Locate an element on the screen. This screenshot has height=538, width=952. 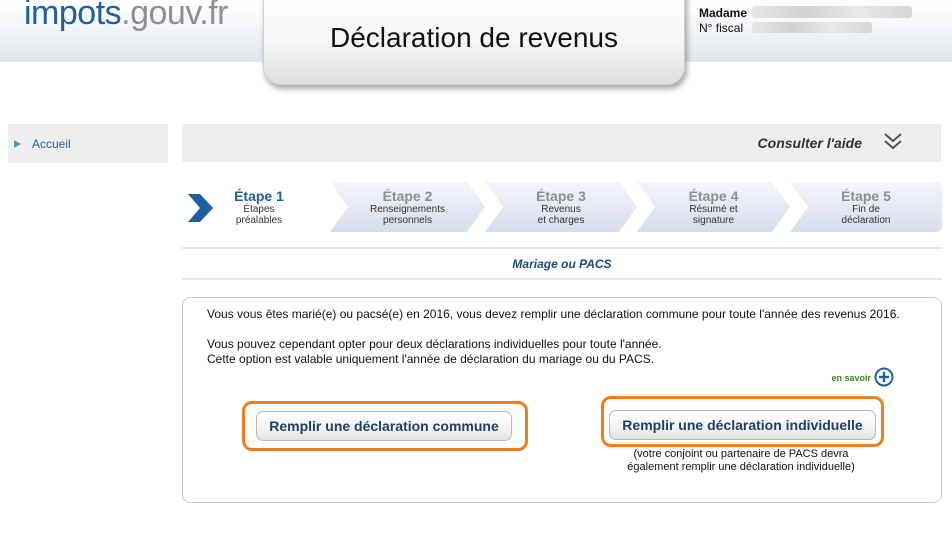
site-logo: impots.gouv.fr is located at coordinates (126, 16).